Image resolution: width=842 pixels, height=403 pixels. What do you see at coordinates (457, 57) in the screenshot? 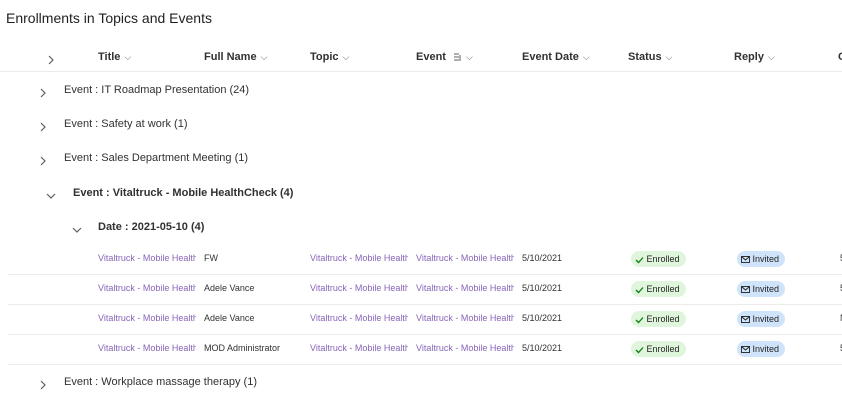
I see `group-by-icon` at bounding box center [457, 57].